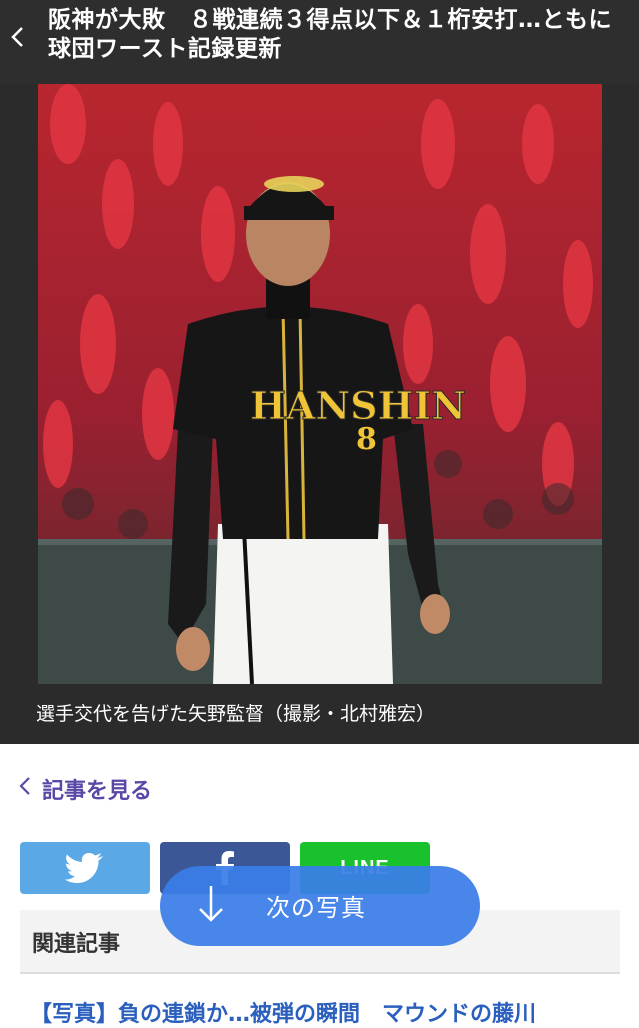 This screenshot has height=1028, width=639. Describe the element at coordinates (330, 34) in the screenshot. I see `article-title: 阪神が大敗 ８戦連続３得点以下＆１桁安打…ともに球団ワースト記録更新` at that location.